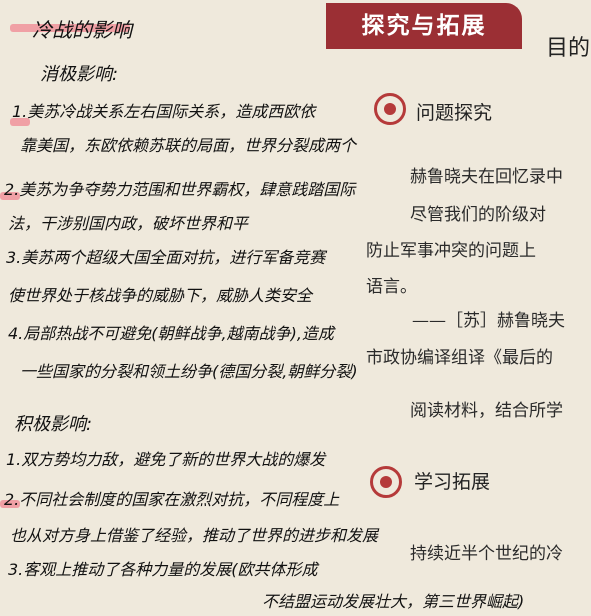 This screenshot has height=616, width=591. What do you see at coordinates (391, 287) in the screenshot?
I see `printed-line-4: 语言。` at bounding box center [391, 287].